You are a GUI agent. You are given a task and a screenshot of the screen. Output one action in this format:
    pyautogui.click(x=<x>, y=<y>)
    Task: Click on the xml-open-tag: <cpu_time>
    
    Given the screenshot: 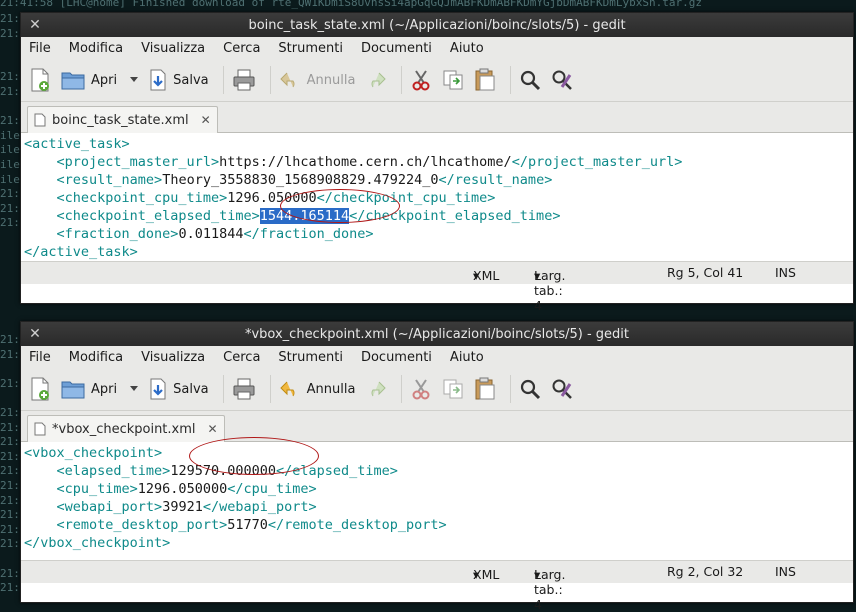 What is the action you would take?
    pyautogui.click(x=97, y=489)
    